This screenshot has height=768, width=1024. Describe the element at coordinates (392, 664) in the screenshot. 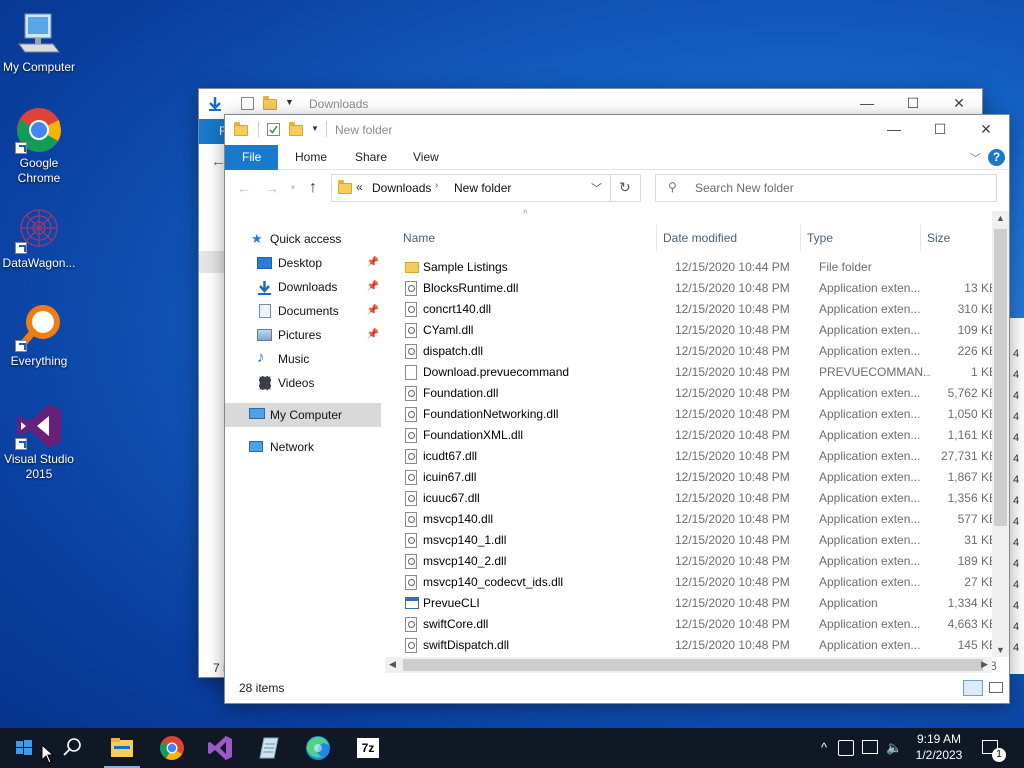

I see `scroll-left-arrow-icon: ◀` at that location.